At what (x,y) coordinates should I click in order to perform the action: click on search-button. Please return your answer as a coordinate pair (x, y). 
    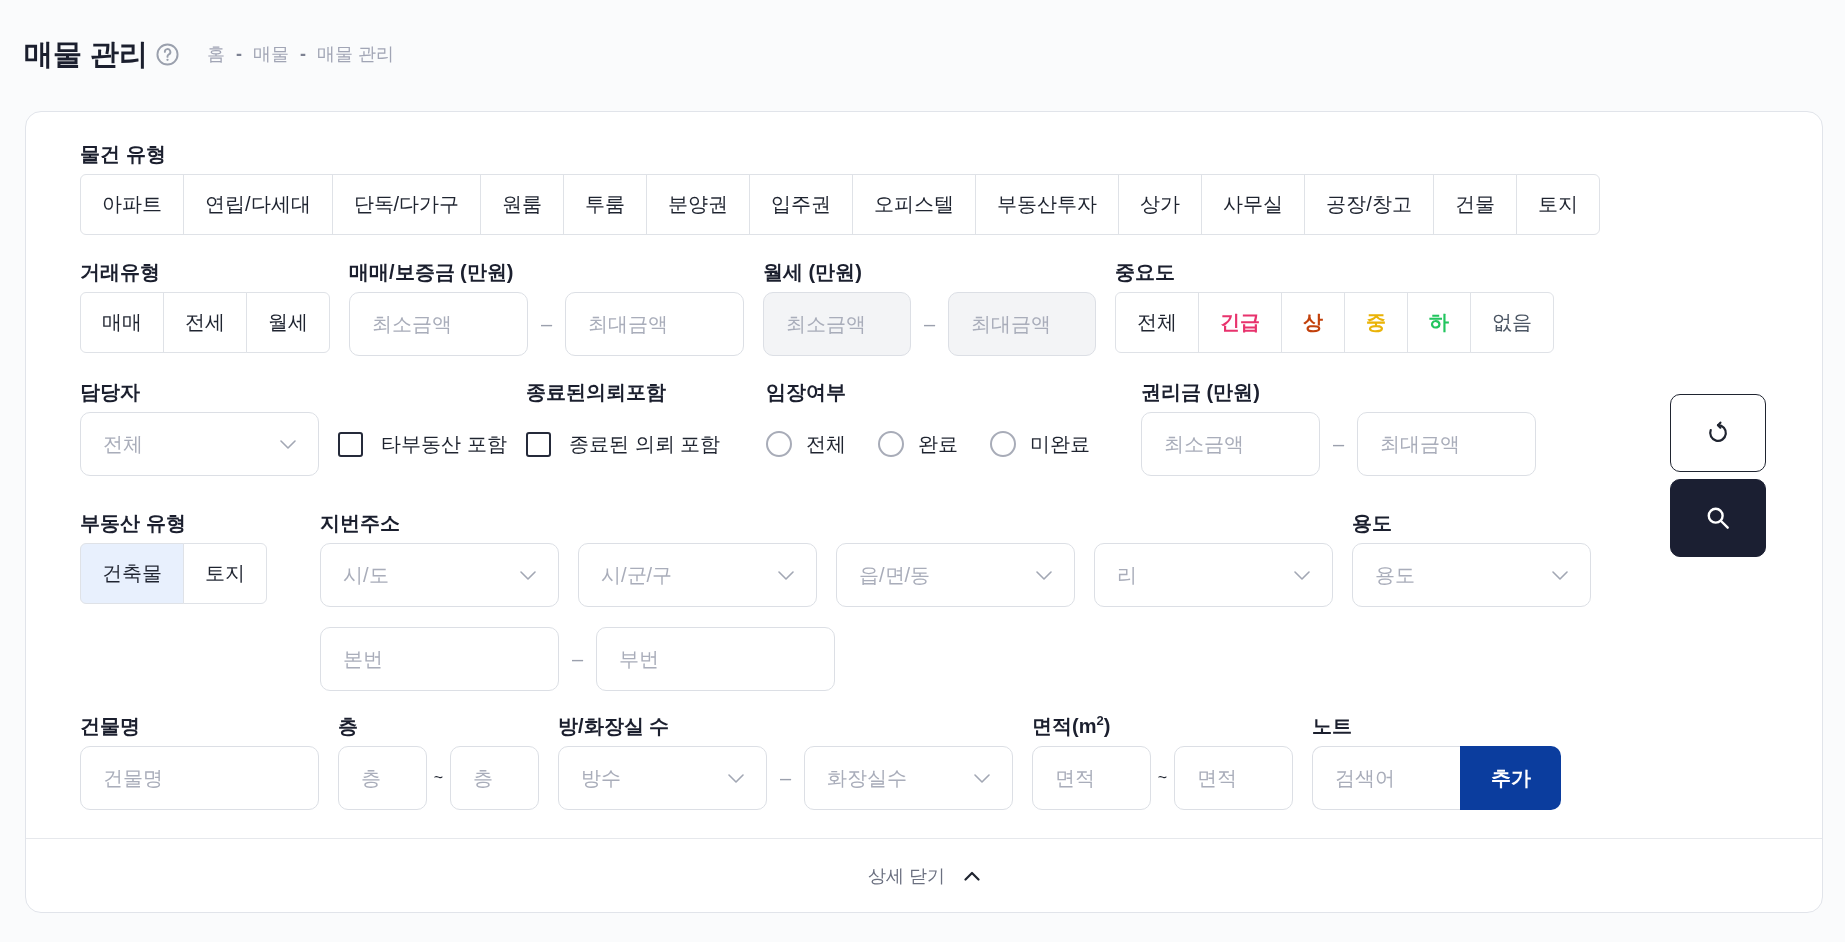
    Looking at the image, I should click on (1718, 518).